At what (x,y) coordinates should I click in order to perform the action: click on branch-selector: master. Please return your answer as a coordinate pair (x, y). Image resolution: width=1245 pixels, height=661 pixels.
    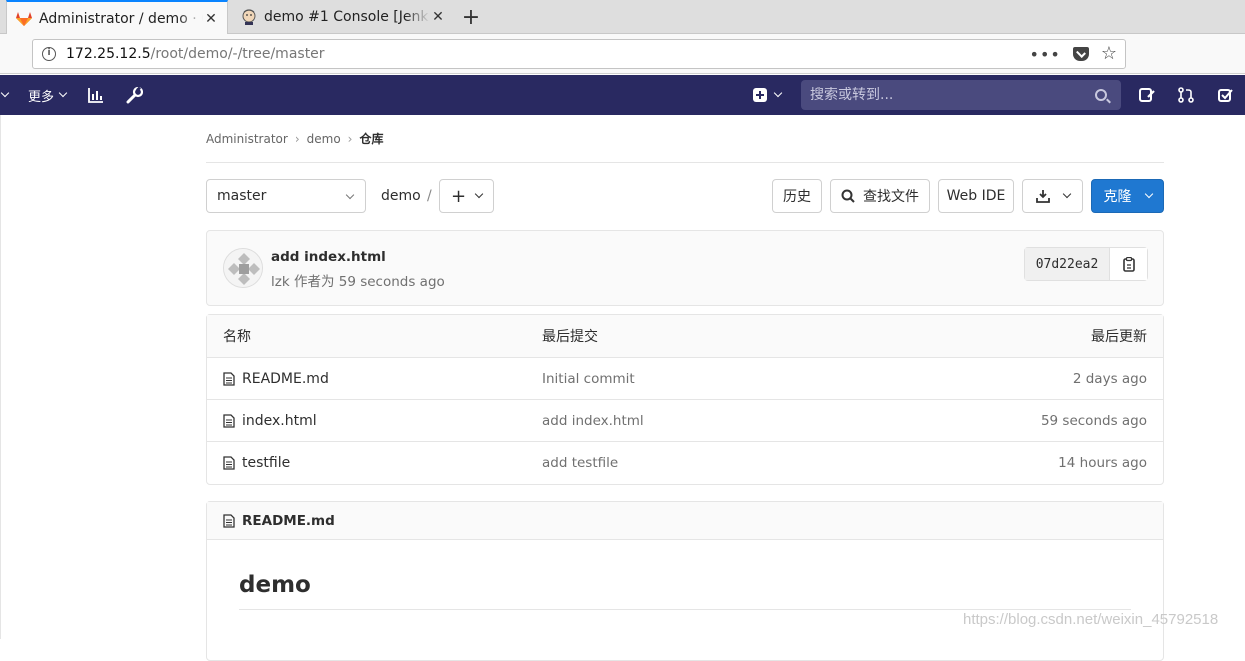
    Looking at the image, I should click on (286, 196).